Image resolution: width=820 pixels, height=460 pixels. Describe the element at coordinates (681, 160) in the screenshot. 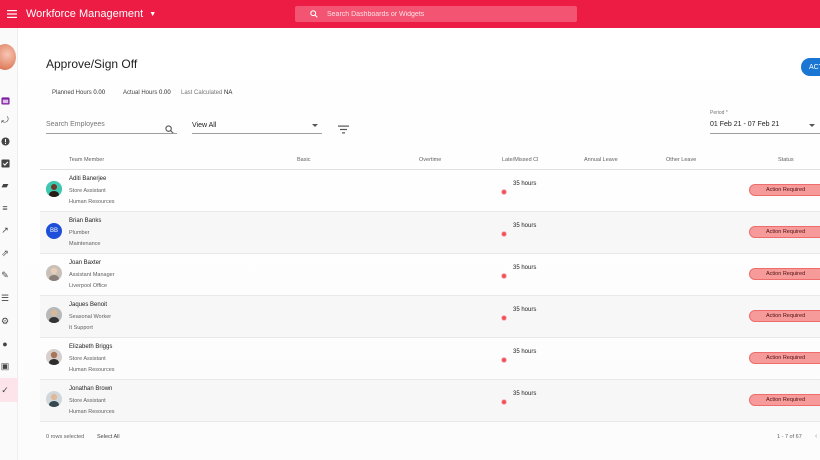

I see `col-other-leave: Other Leave` at that location.